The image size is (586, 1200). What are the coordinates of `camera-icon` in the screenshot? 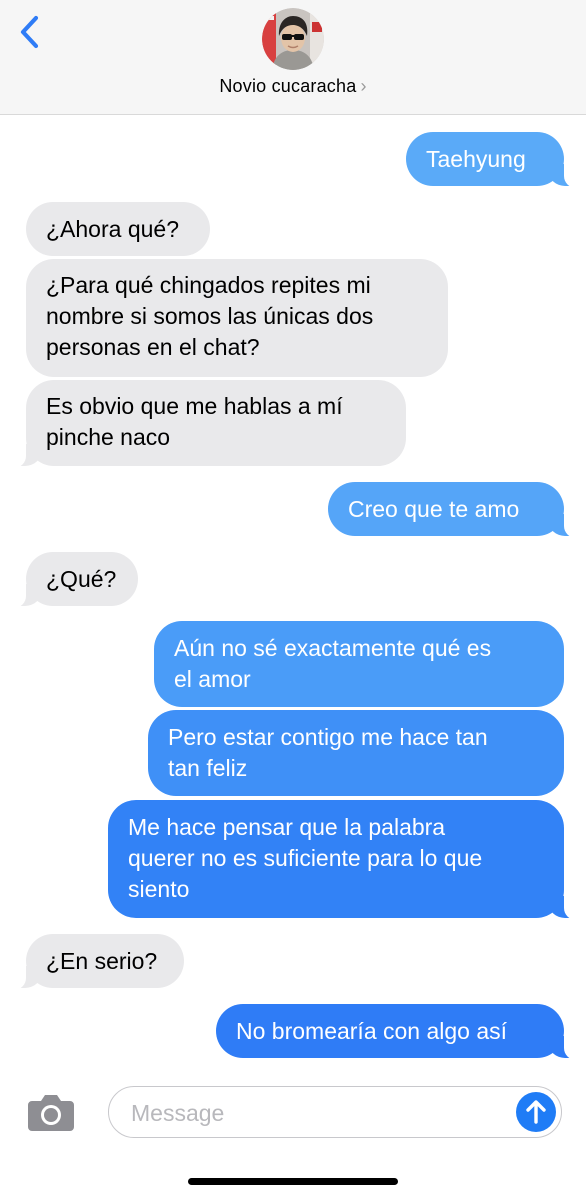 It's located at (51, 1113).